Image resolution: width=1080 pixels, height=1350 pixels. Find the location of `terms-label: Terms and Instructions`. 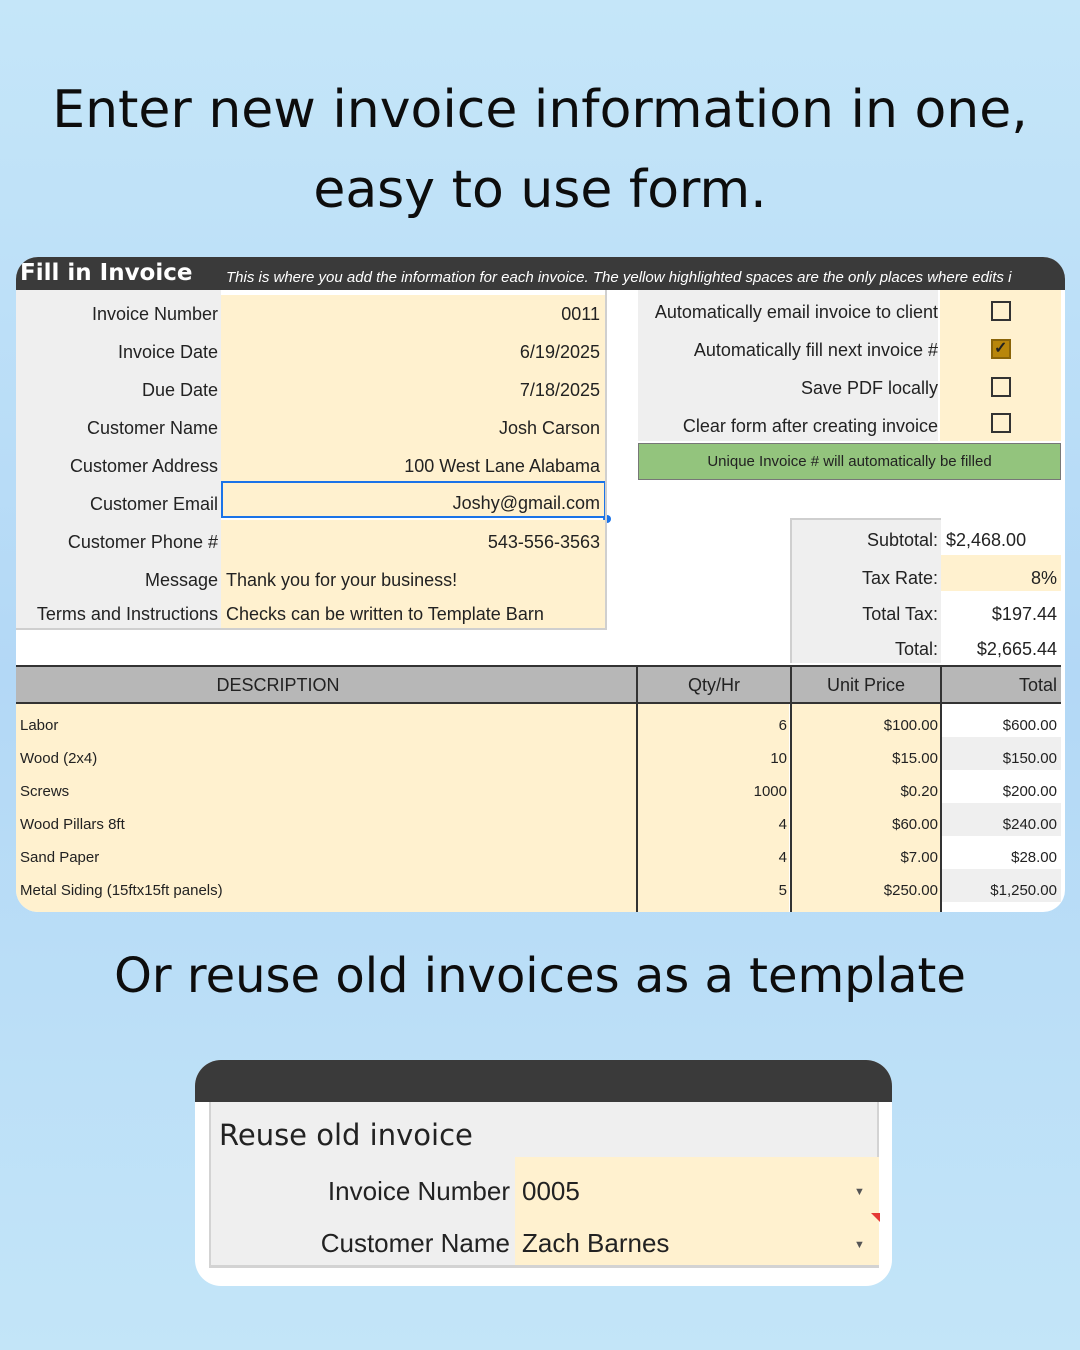

terms-label: Terms and Instructions is located at coordinates (117, 614).